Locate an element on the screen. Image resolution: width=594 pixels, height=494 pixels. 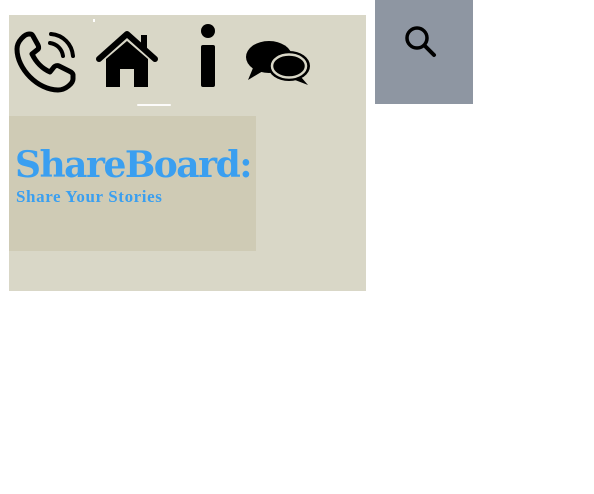
search-icon is located at coordinates (420, 41).